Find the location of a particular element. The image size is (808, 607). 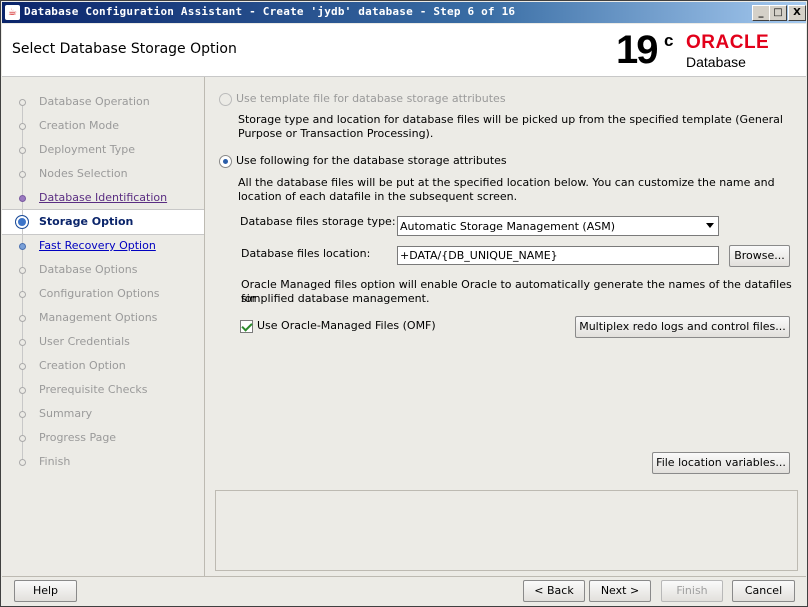

location-label: Database files location: is located at coordinates (306, 253).